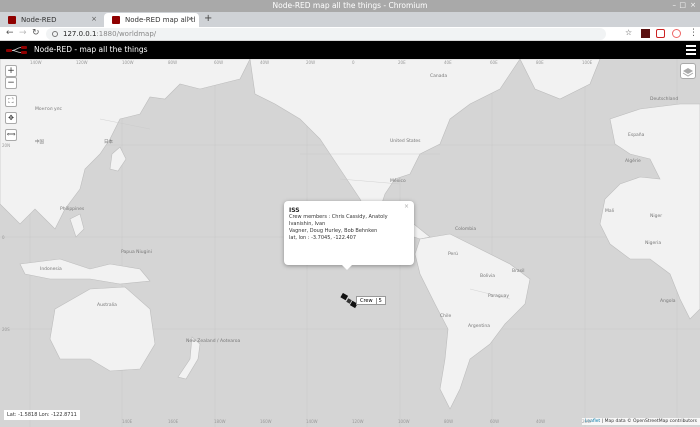  What do you see at coordinates (633, 161) in the screenshot?
I see `label-algerie: Algérie` at bounding box center [633, 161].